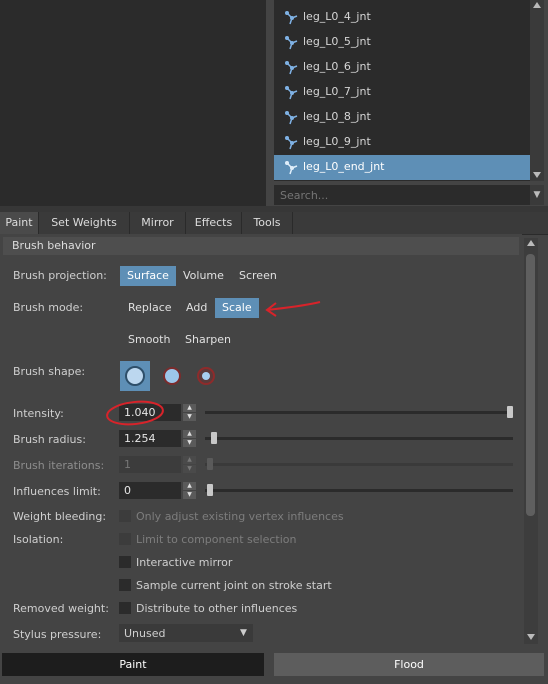  Describe the element at coordinates (125, 539) in the screenshot. I see `limit-to-component-checkbox` at that location.